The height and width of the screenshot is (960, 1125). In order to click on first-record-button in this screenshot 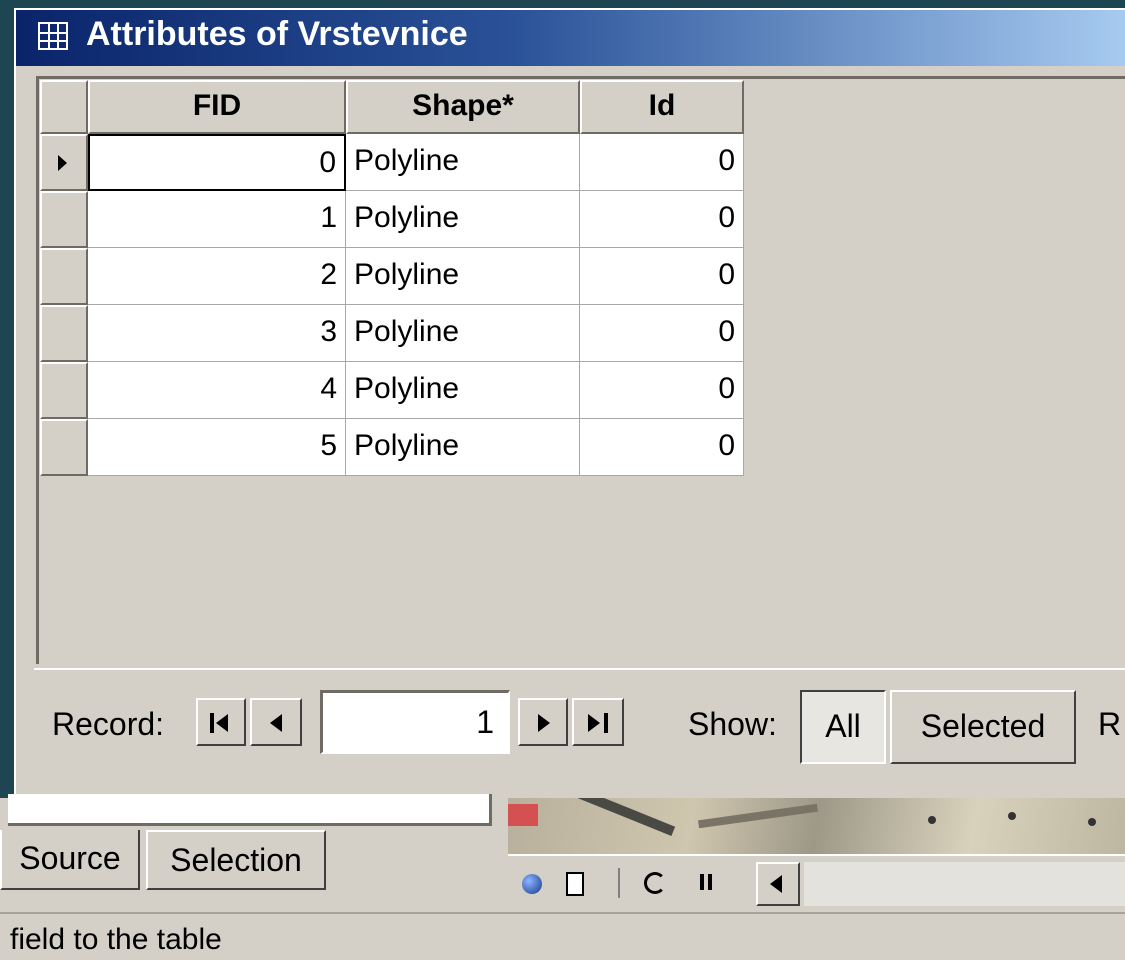, I will do `click(221, 722)`.